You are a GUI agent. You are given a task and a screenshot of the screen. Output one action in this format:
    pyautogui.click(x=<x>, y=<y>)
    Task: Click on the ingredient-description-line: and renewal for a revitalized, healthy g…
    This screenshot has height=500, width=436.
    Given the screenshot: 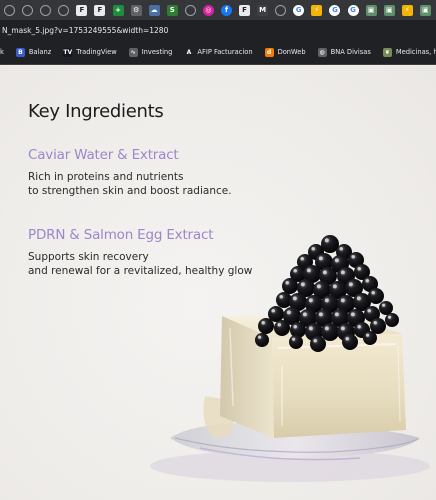 What is the action you would take?
    pyautogui.click(x=140, y=271)
    